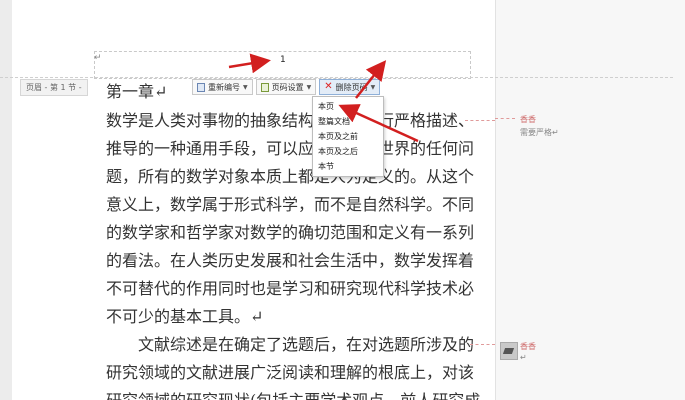 This screenshot has height=400, width=685. What do you see at coordinates (323, 98) in the screenshot?
I see `annotation-arrows` at bounding box center [323, 98].